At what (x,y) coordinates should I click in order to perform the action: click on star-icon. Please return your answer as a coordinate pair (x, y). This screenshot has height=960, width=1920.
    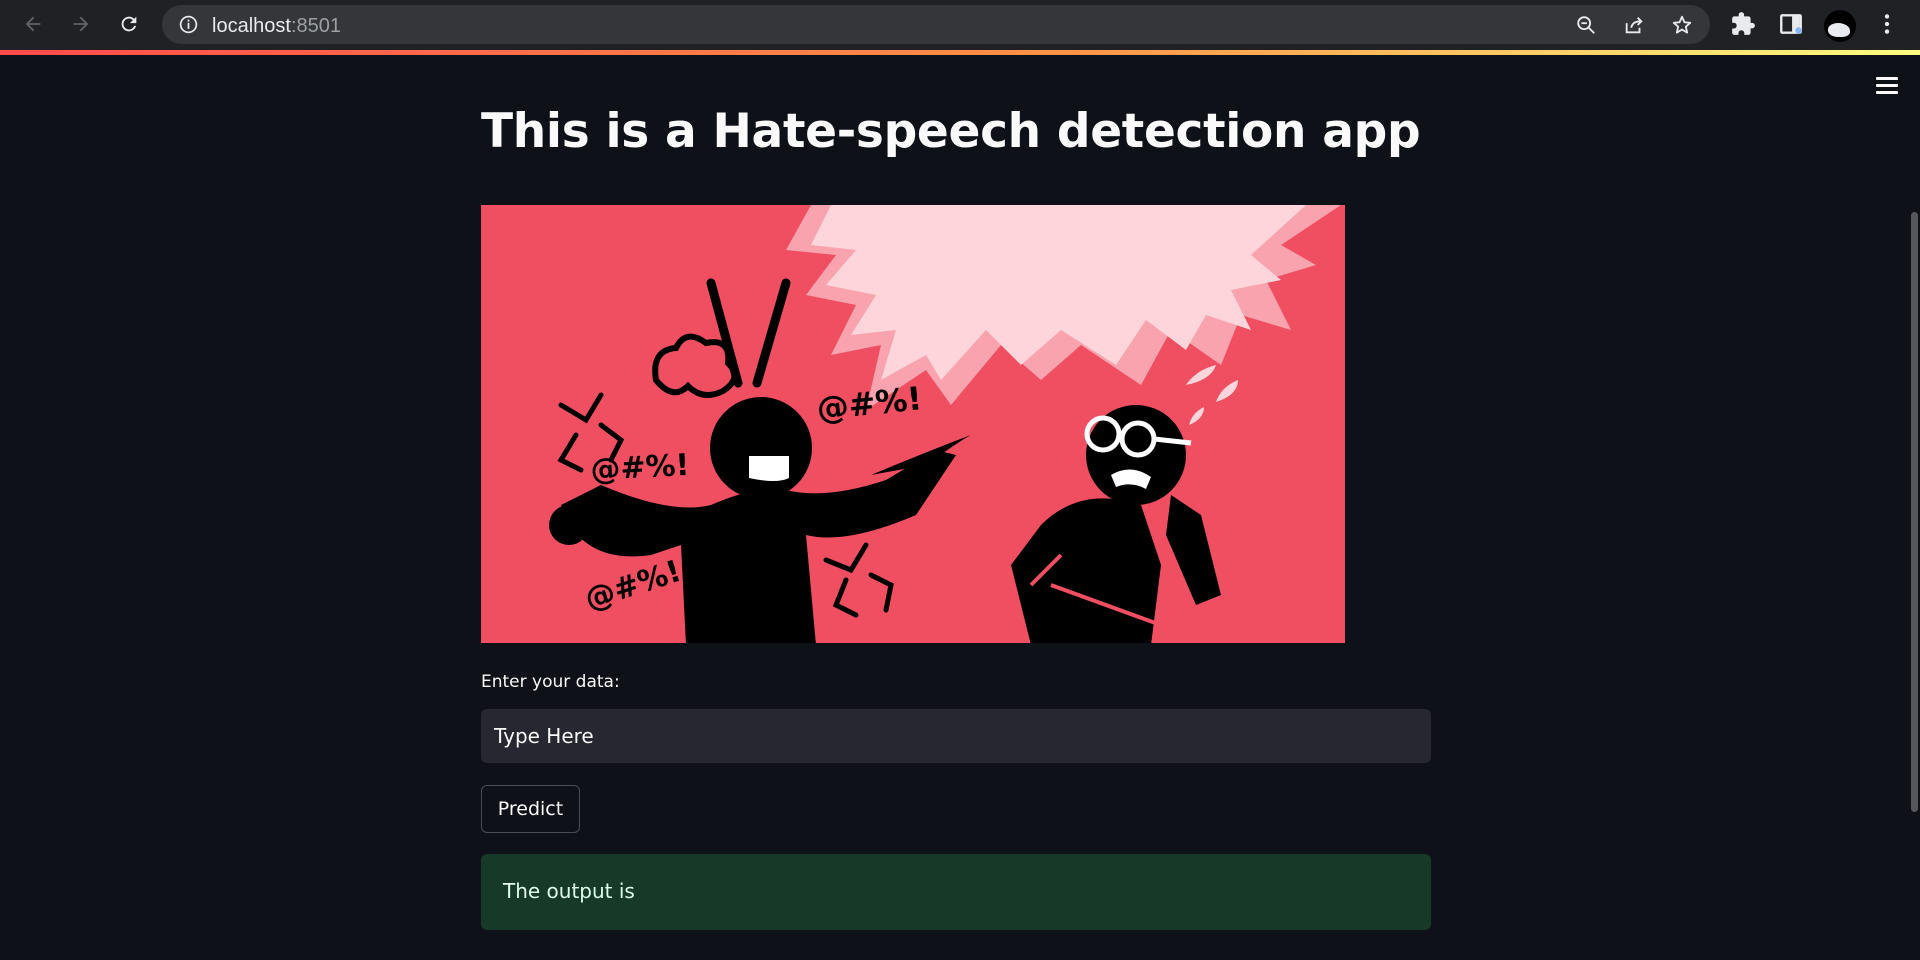
    Looking at the image, I should click on (1682, 25).